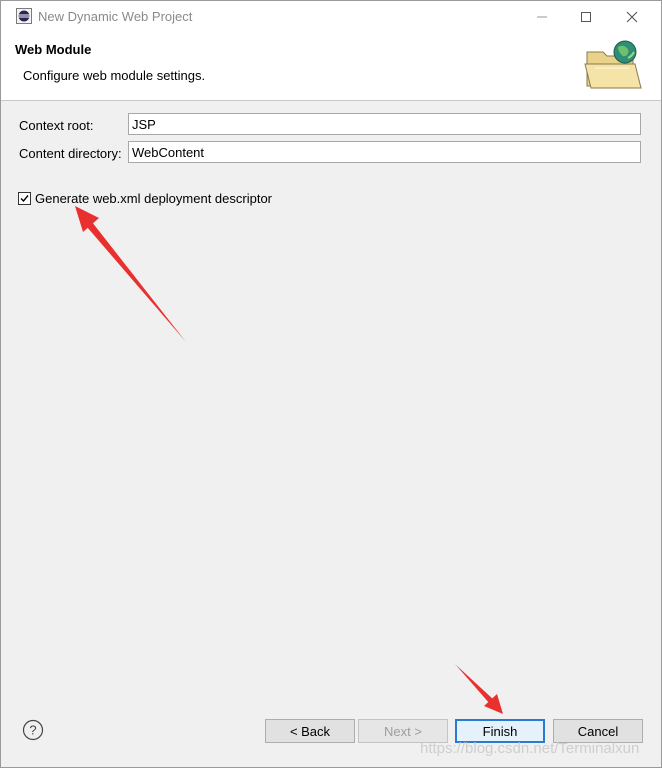 This screenshot has height=768, width=662. Describe the element at coordinates (56, 125) in the screenshot. I see `context-root-label: Context root:` at that location.